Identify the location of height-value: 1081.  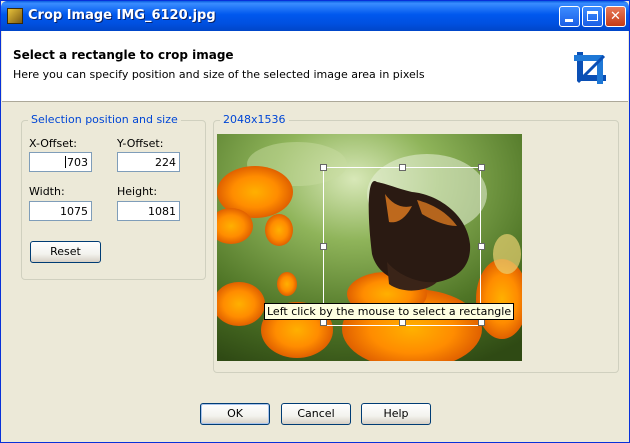
(162, 211).